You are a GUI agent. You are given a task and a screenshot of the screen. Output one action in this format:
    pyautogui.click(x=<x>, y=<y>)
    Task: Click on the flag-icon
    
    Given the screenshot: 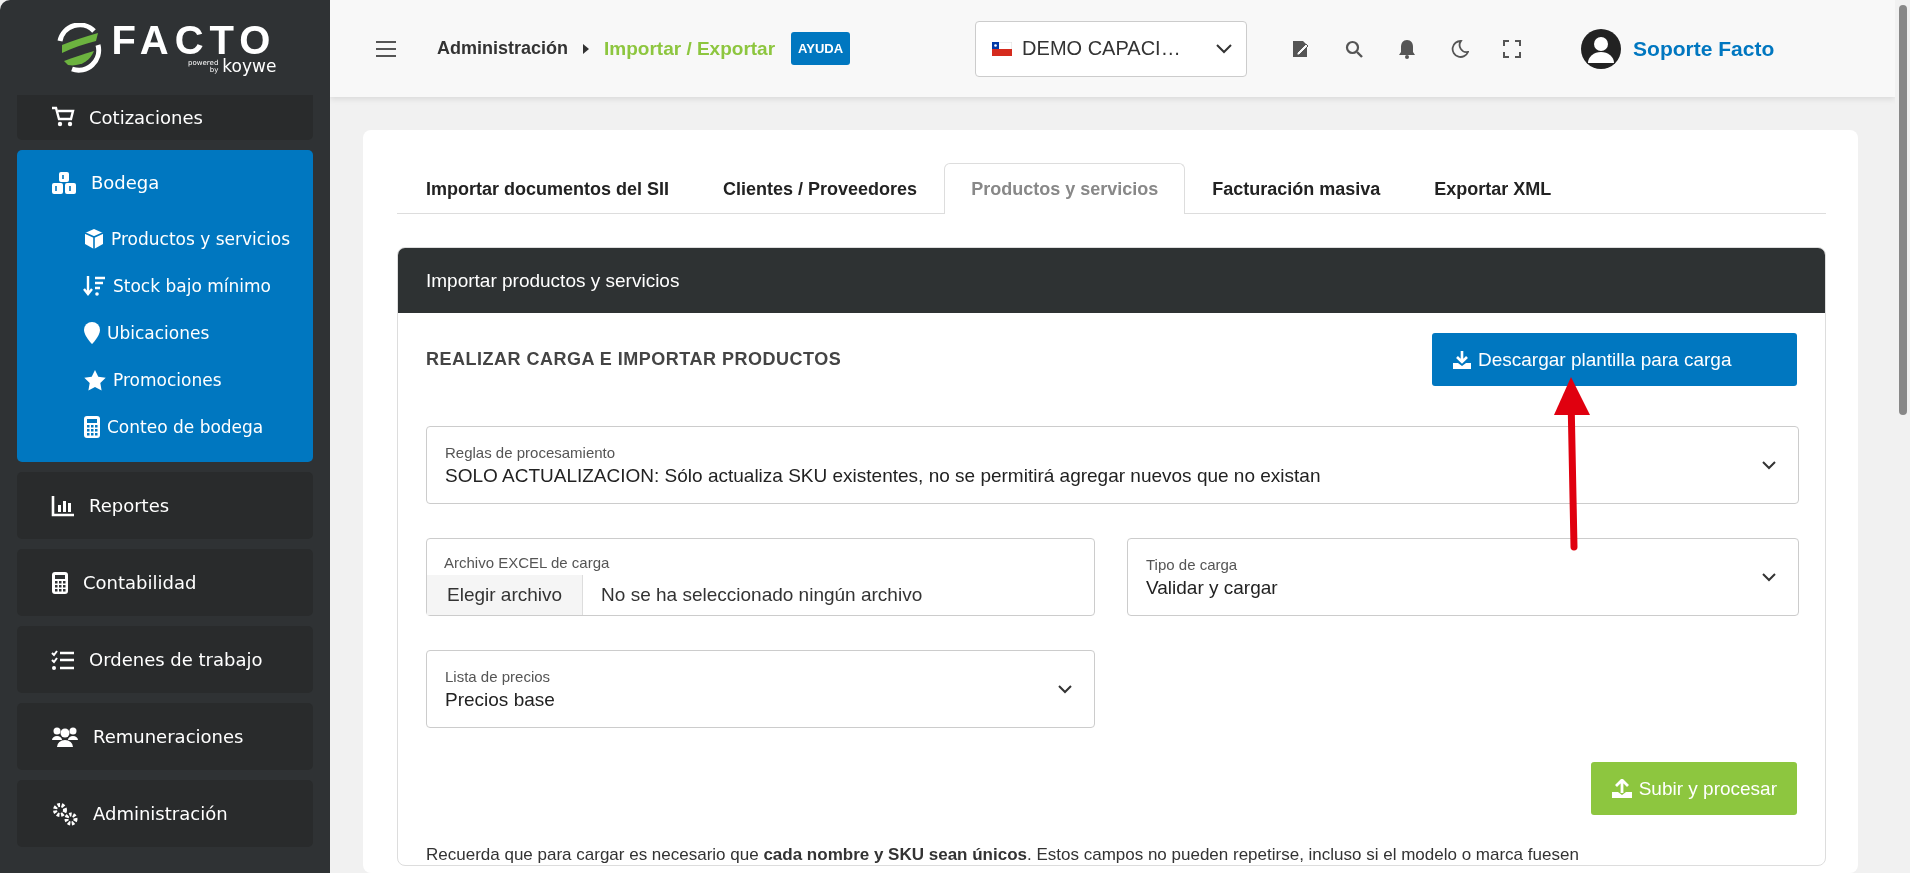 What is the action you would take?
    pyautogui.click(x=1002, y=48)
    